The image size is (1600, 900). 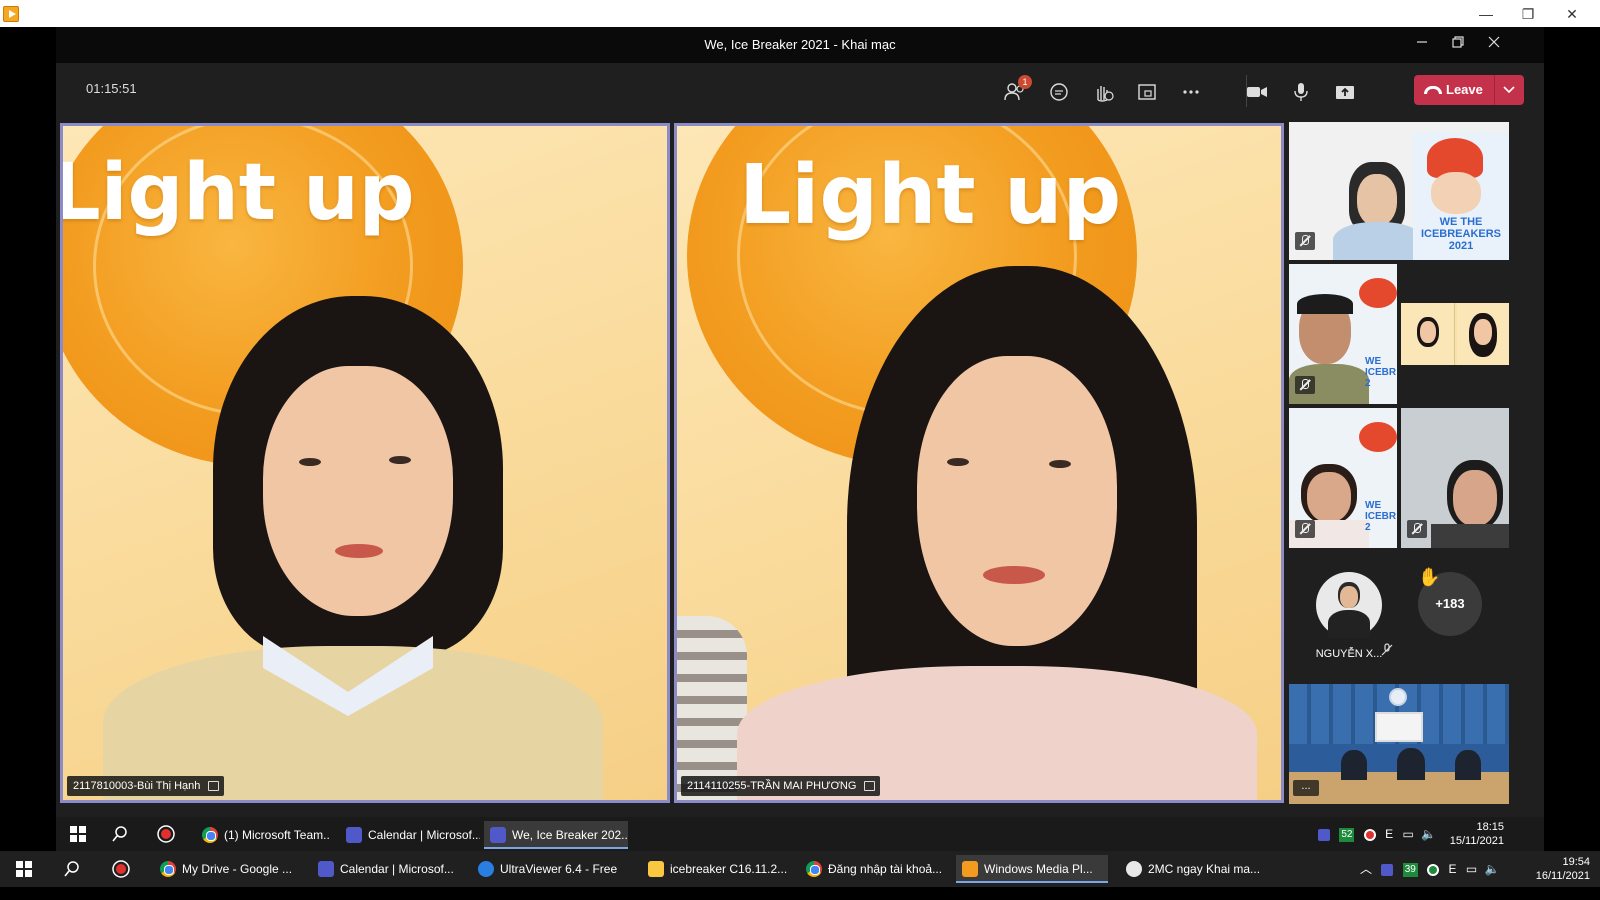 What do you see at coordinates (1528, 14) in the screenshot?
I see `wmp-restore-button: ❐` at bounding box center [1528, 14].